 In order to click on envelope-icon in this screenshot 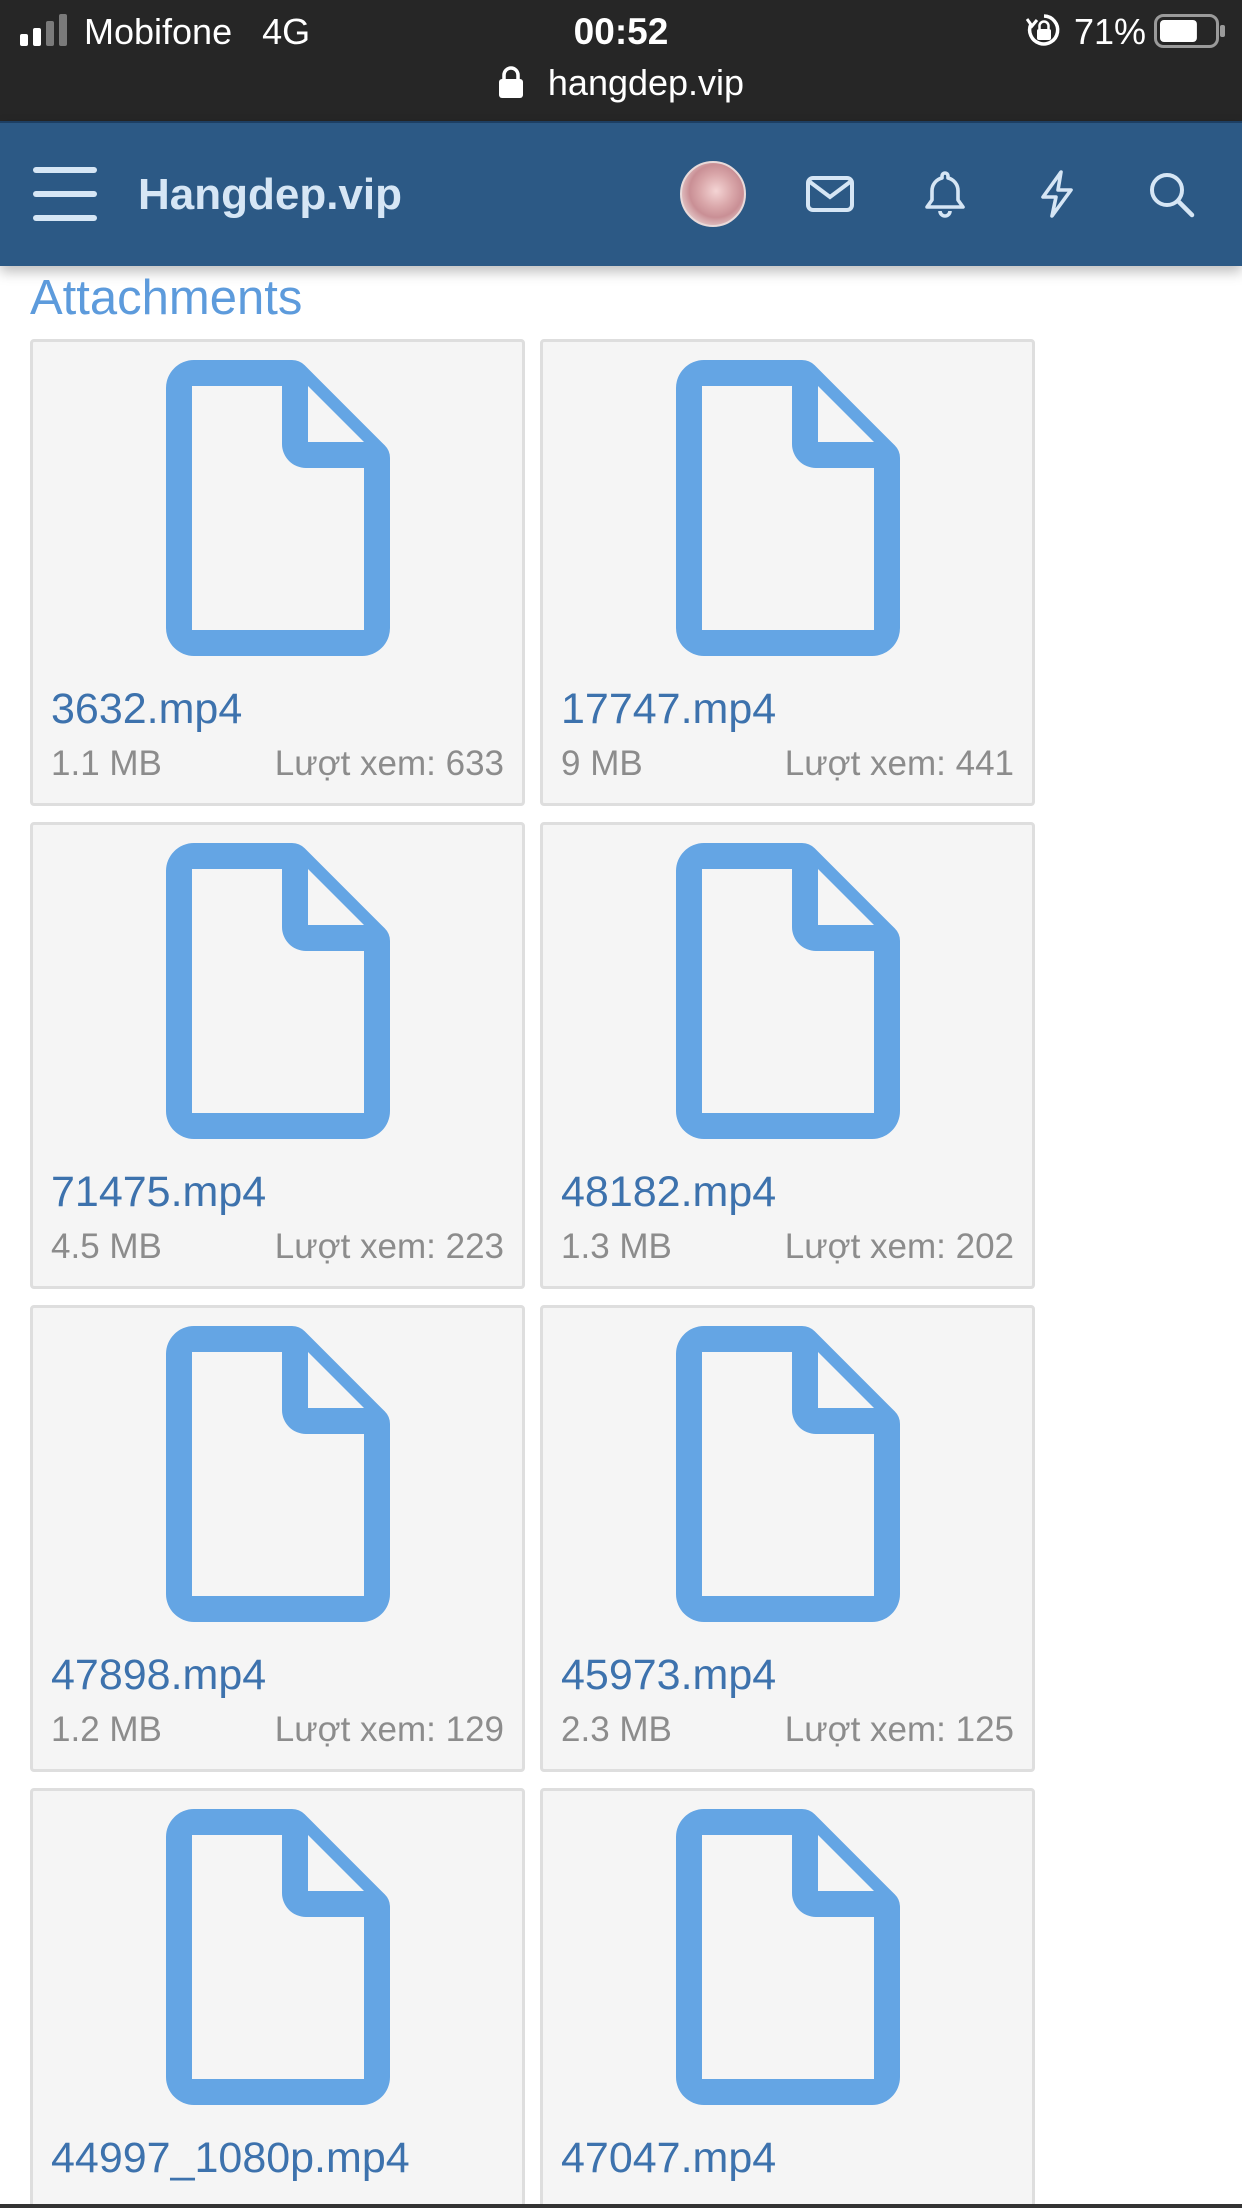, I will do `click(830, 194)`.